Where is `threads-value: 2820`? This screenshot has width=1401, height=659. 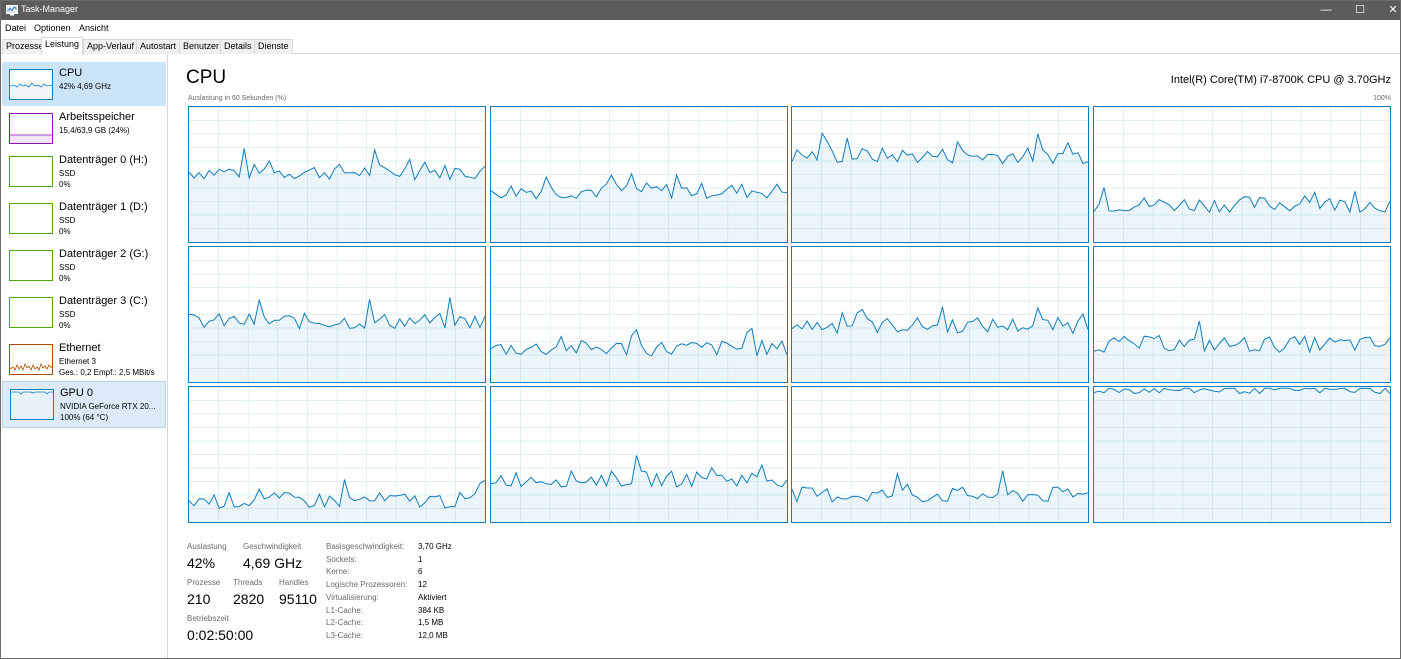
threads-value: 2820 is located at coordinates (249, 599).